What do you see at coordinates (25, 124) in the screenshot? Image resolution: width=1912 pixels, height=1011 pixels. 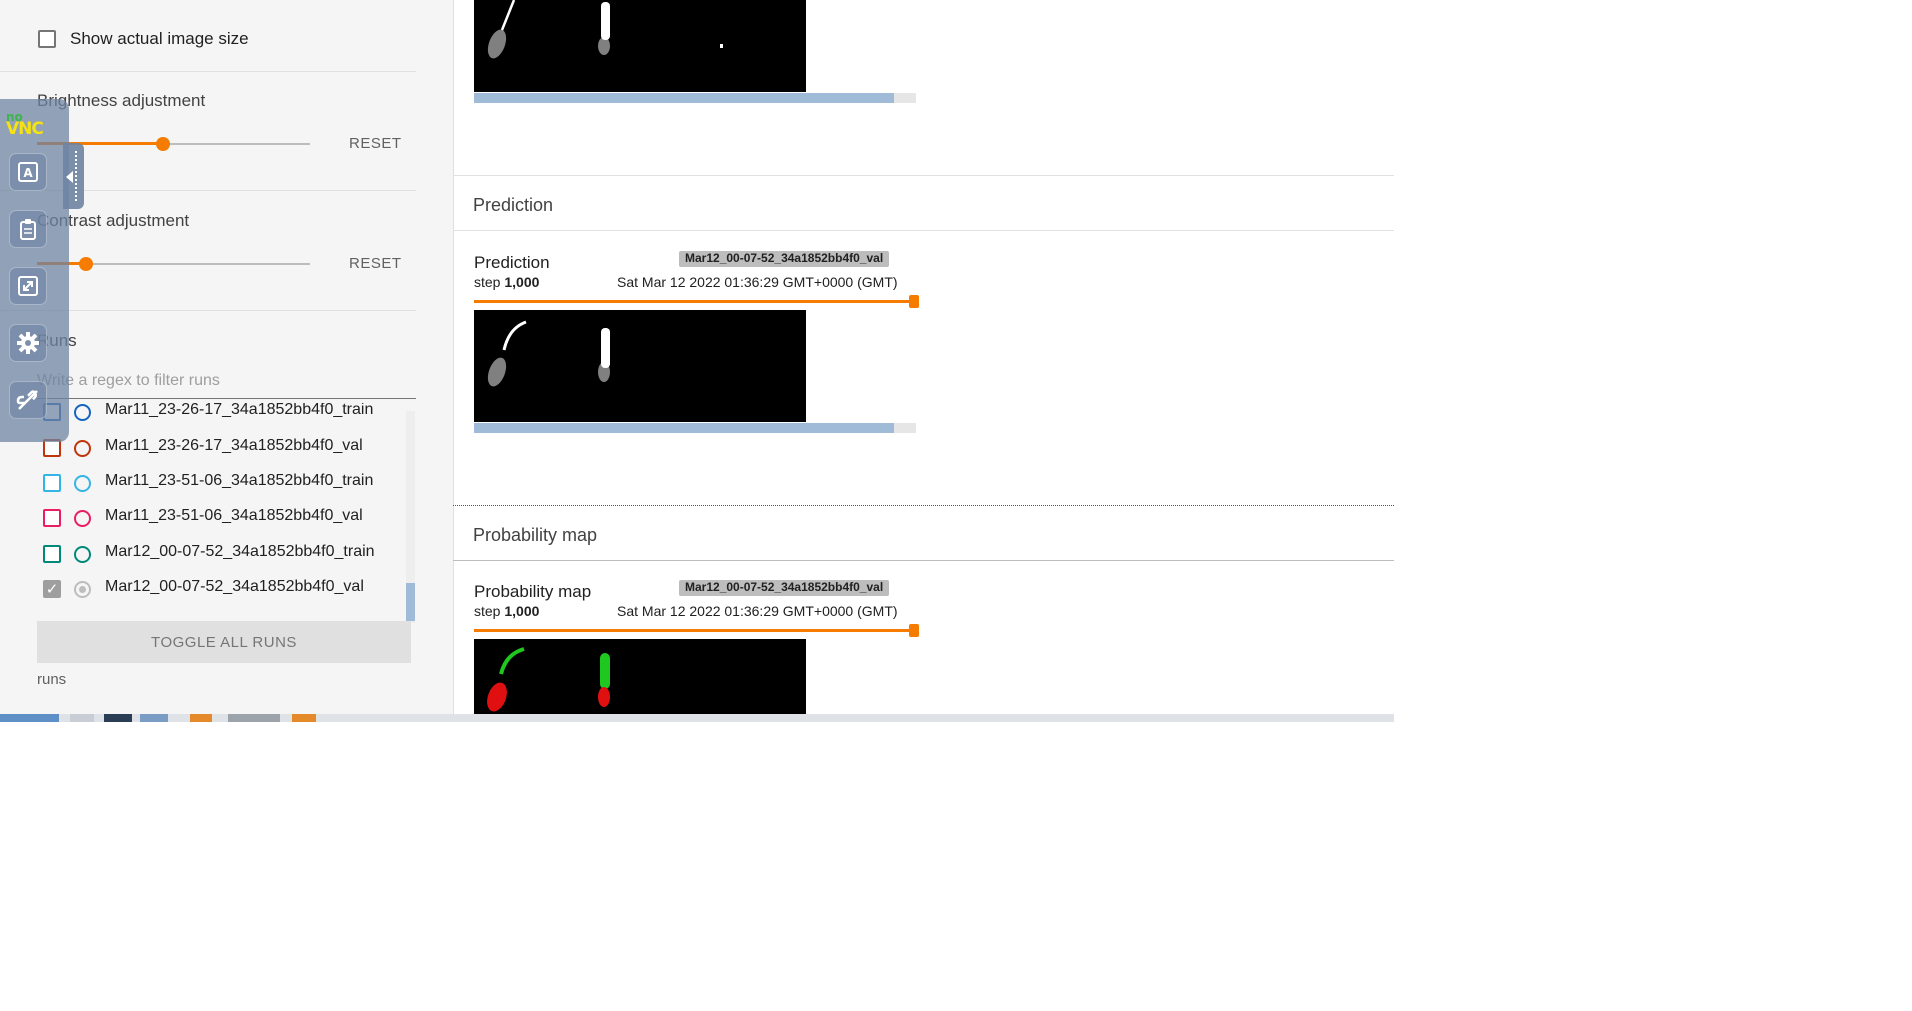 I see `novnc-logo: no VNC` at bounding box center [25, 124].